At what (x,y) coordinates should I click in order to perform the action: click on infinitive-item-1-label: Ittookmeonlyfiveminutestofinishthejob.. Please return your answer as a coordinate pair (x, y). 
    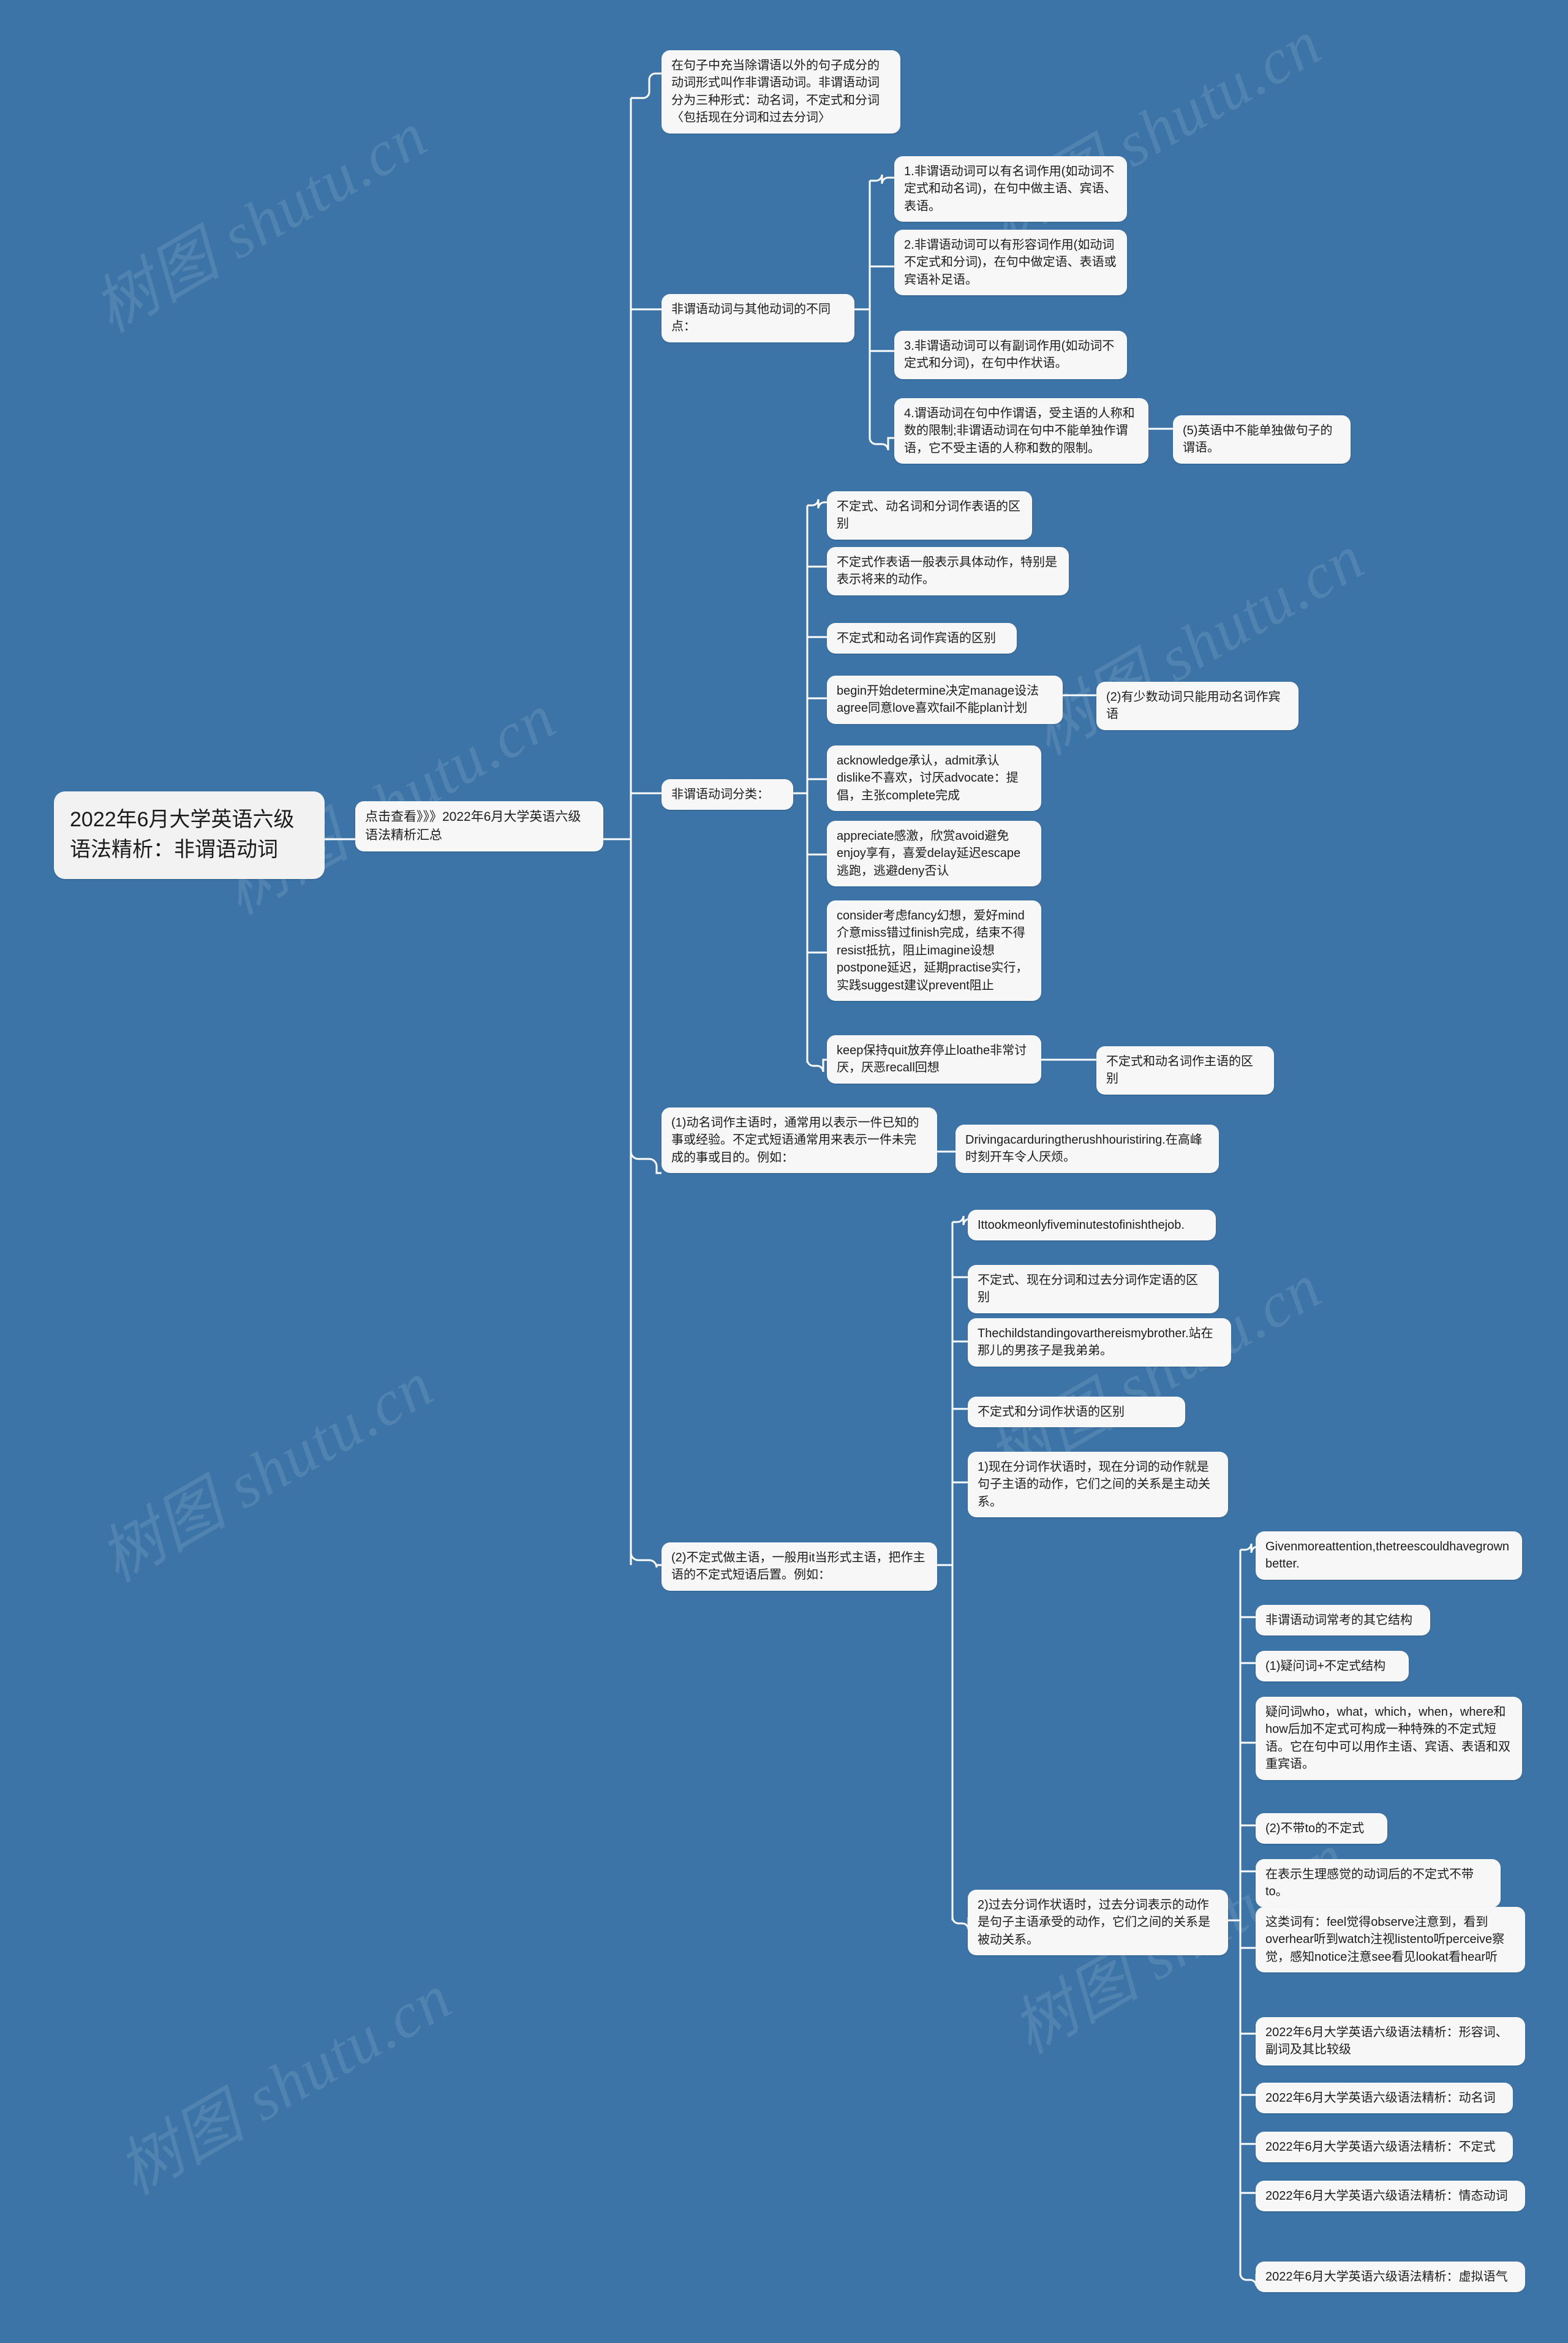
    Looking at the image, I should click on (1082, 1225).